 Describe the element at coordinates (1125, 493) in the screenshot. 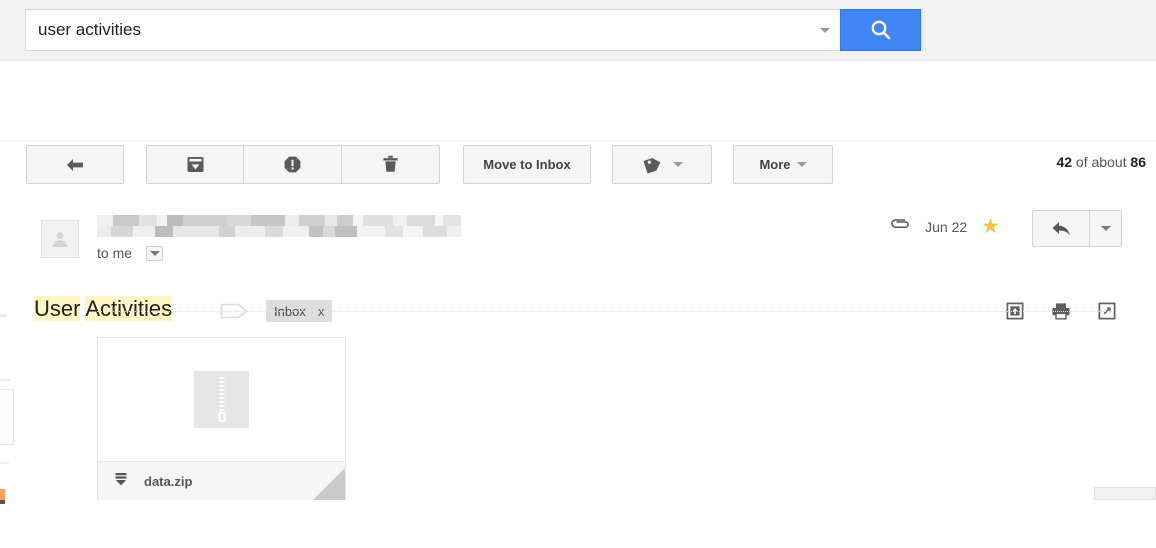

I see `bottom-right-remnant` at that location.